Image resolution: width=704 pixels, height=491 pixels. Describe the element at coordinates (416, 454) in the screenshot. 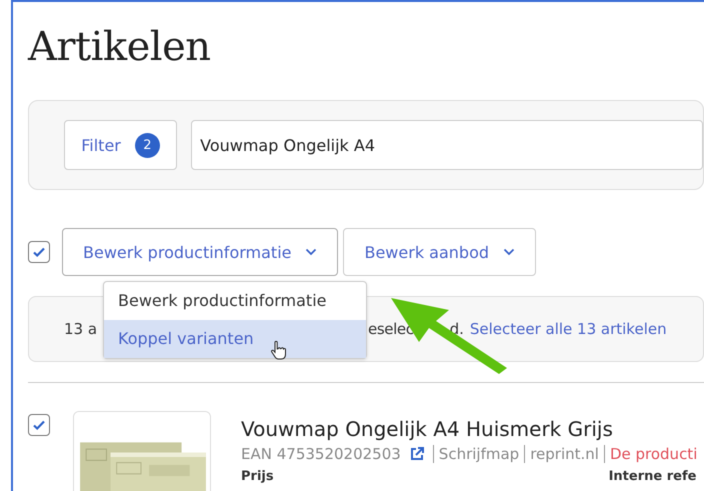

I see `external-link-icon` at that location.